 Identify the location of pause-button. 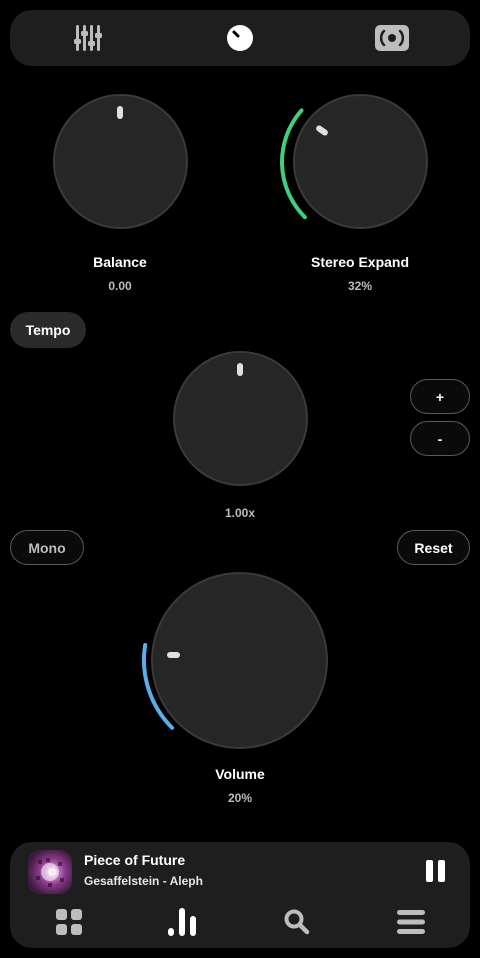
(436, 871).